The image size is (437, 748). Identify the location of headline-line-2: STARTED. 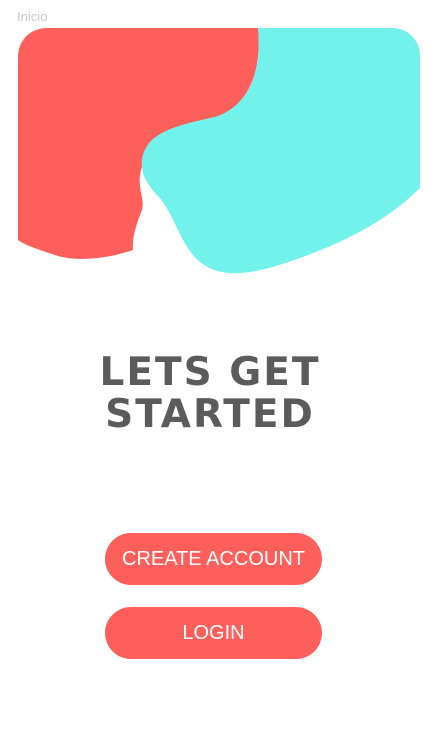
(210, 414).